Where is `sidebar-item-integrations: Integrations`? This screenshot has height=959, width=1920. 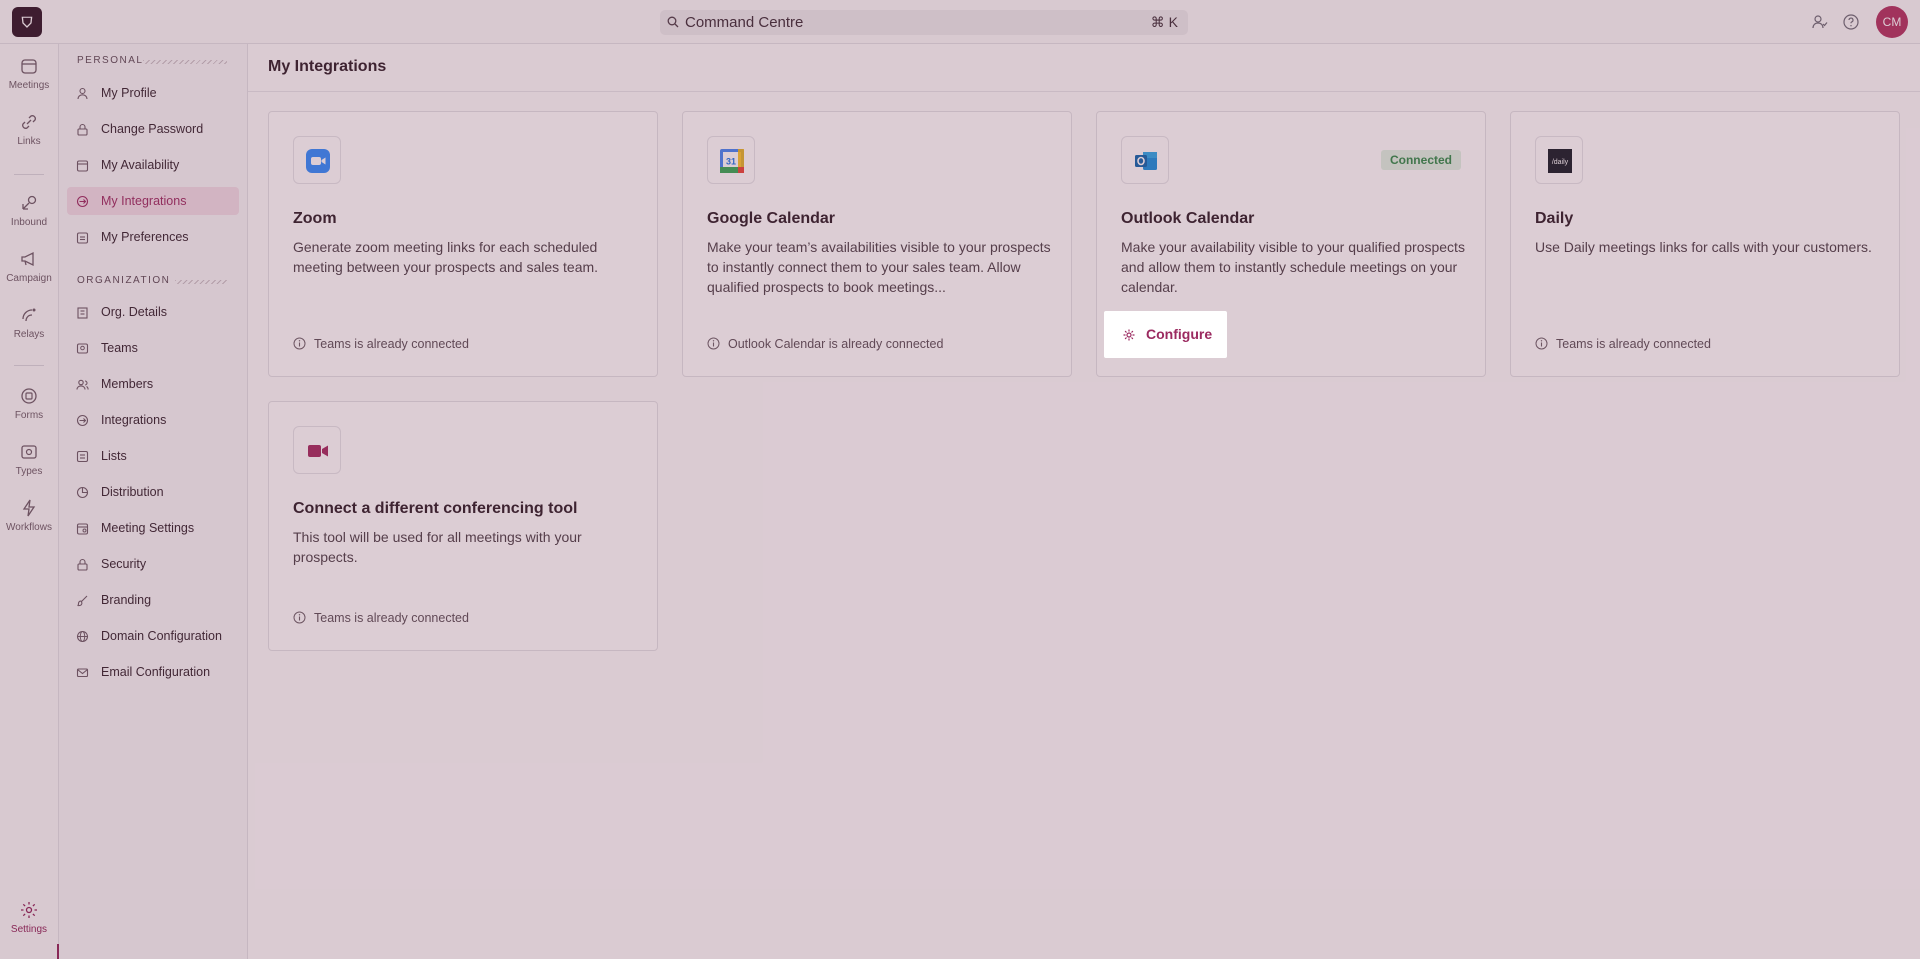 sidebar-item-integrations: Integrations is located at coordinates (153, 420).